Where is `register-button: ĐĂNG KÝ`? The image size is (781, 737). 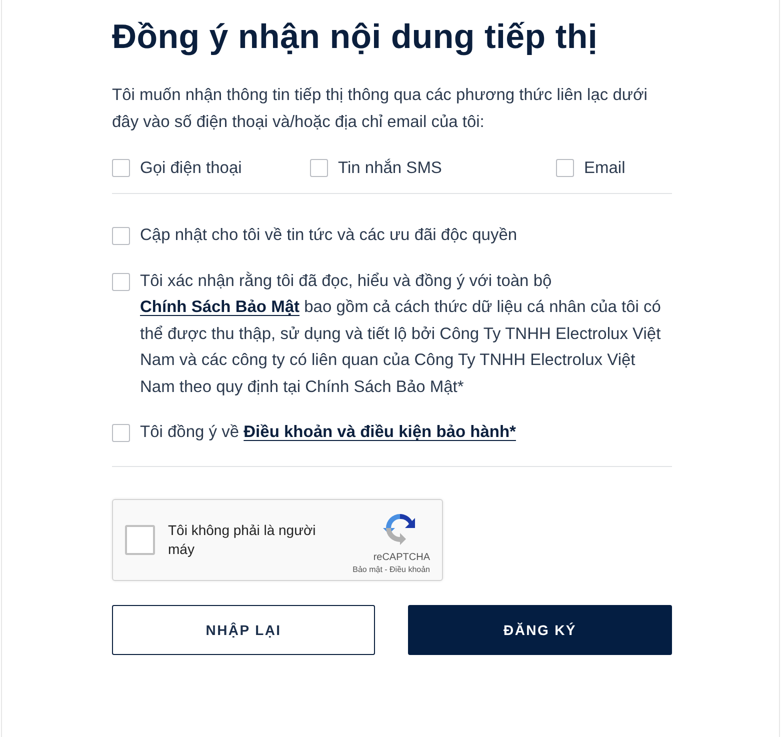 register-button: ĐĂNG KÝ is located at coordinates (540, 629).